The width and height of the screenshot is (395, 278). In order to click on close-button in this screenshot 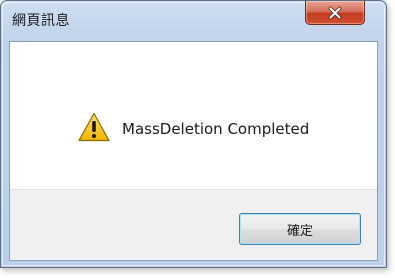, I will do `click(335, 13)`.